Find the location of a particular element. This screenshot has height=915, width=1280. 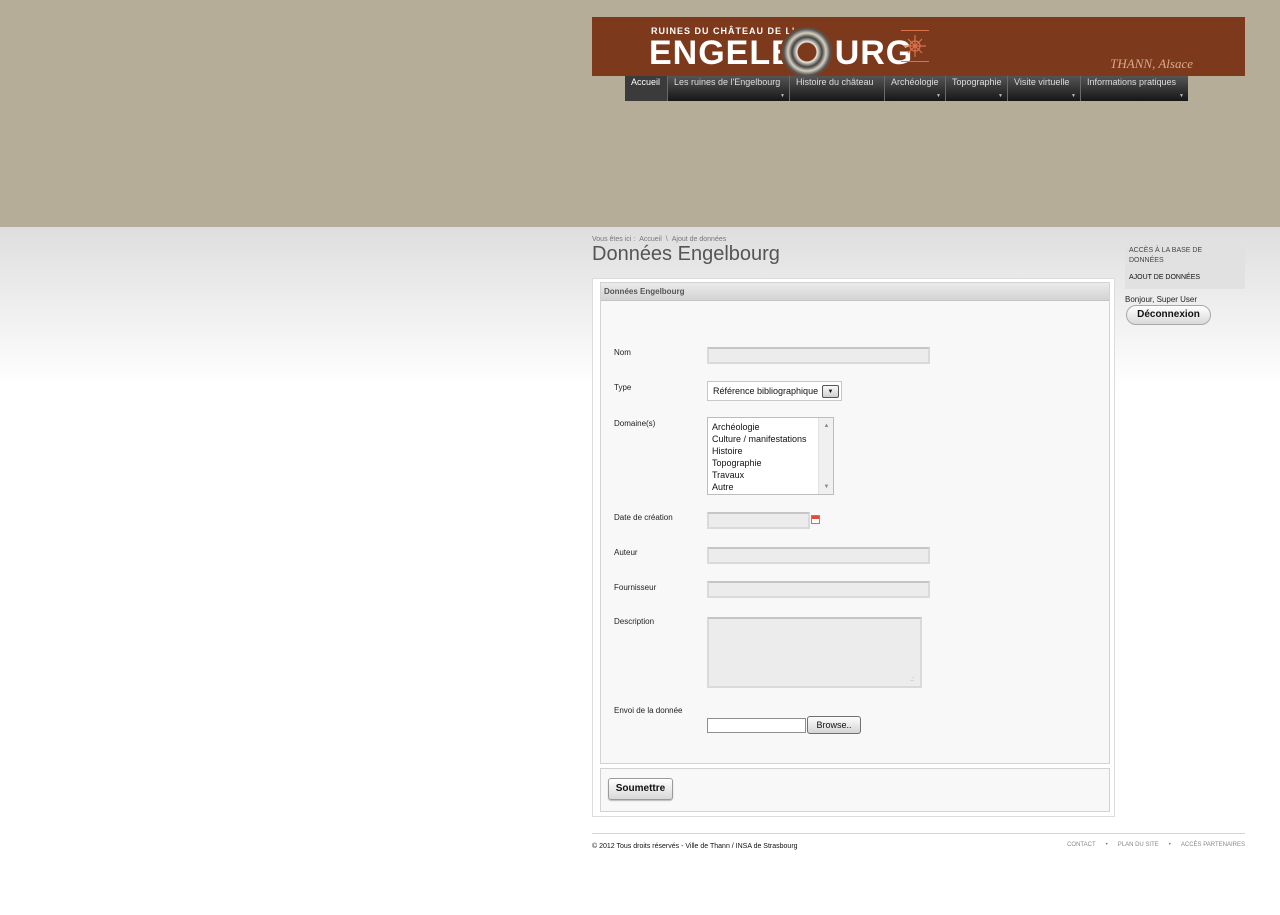

cog-stone-icon is located at coordinates (807, 52).